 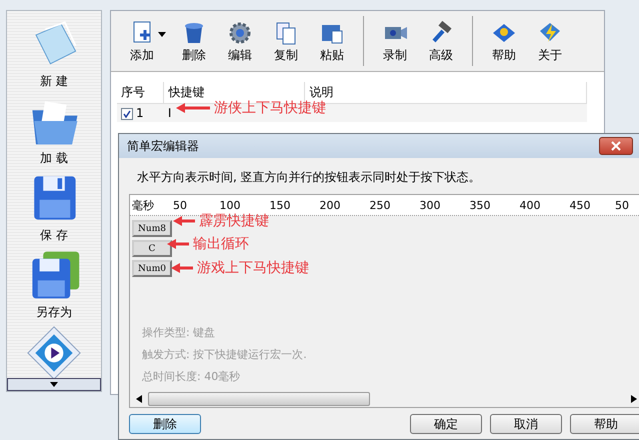 I want to click on toolbar-button: 编辑, so click(x=240, y=41).